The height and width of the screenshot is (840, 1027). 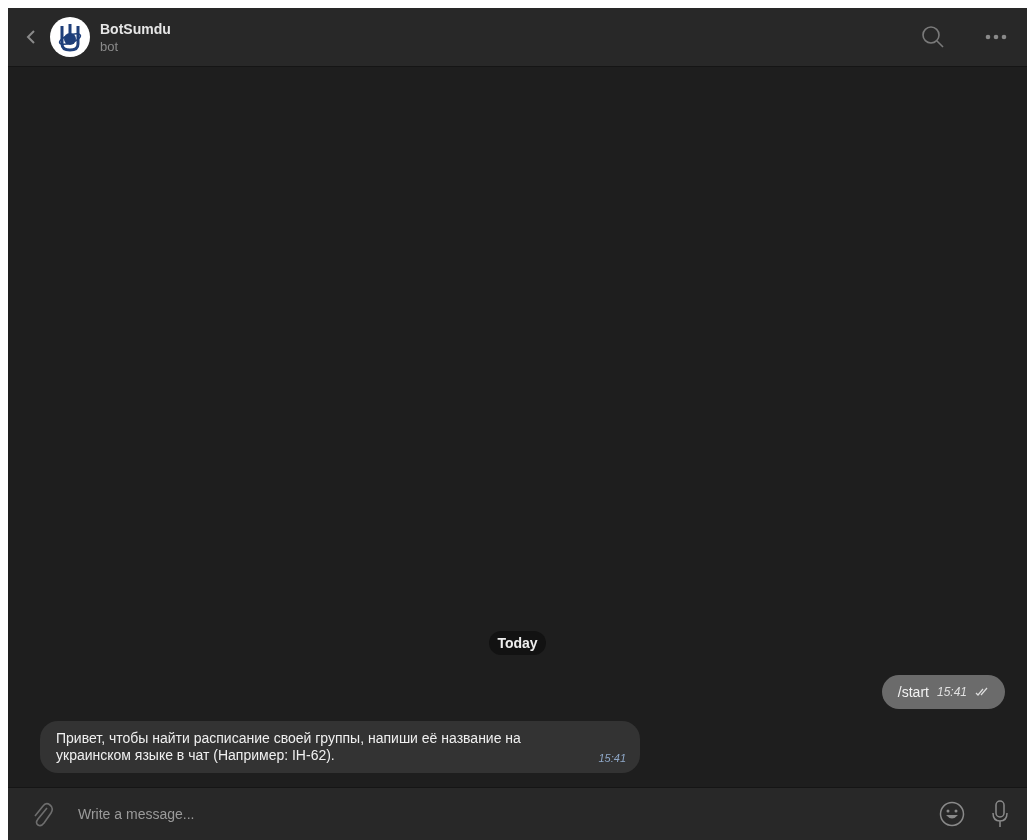 I want to click on more-icon, so click(x=996, y=37).